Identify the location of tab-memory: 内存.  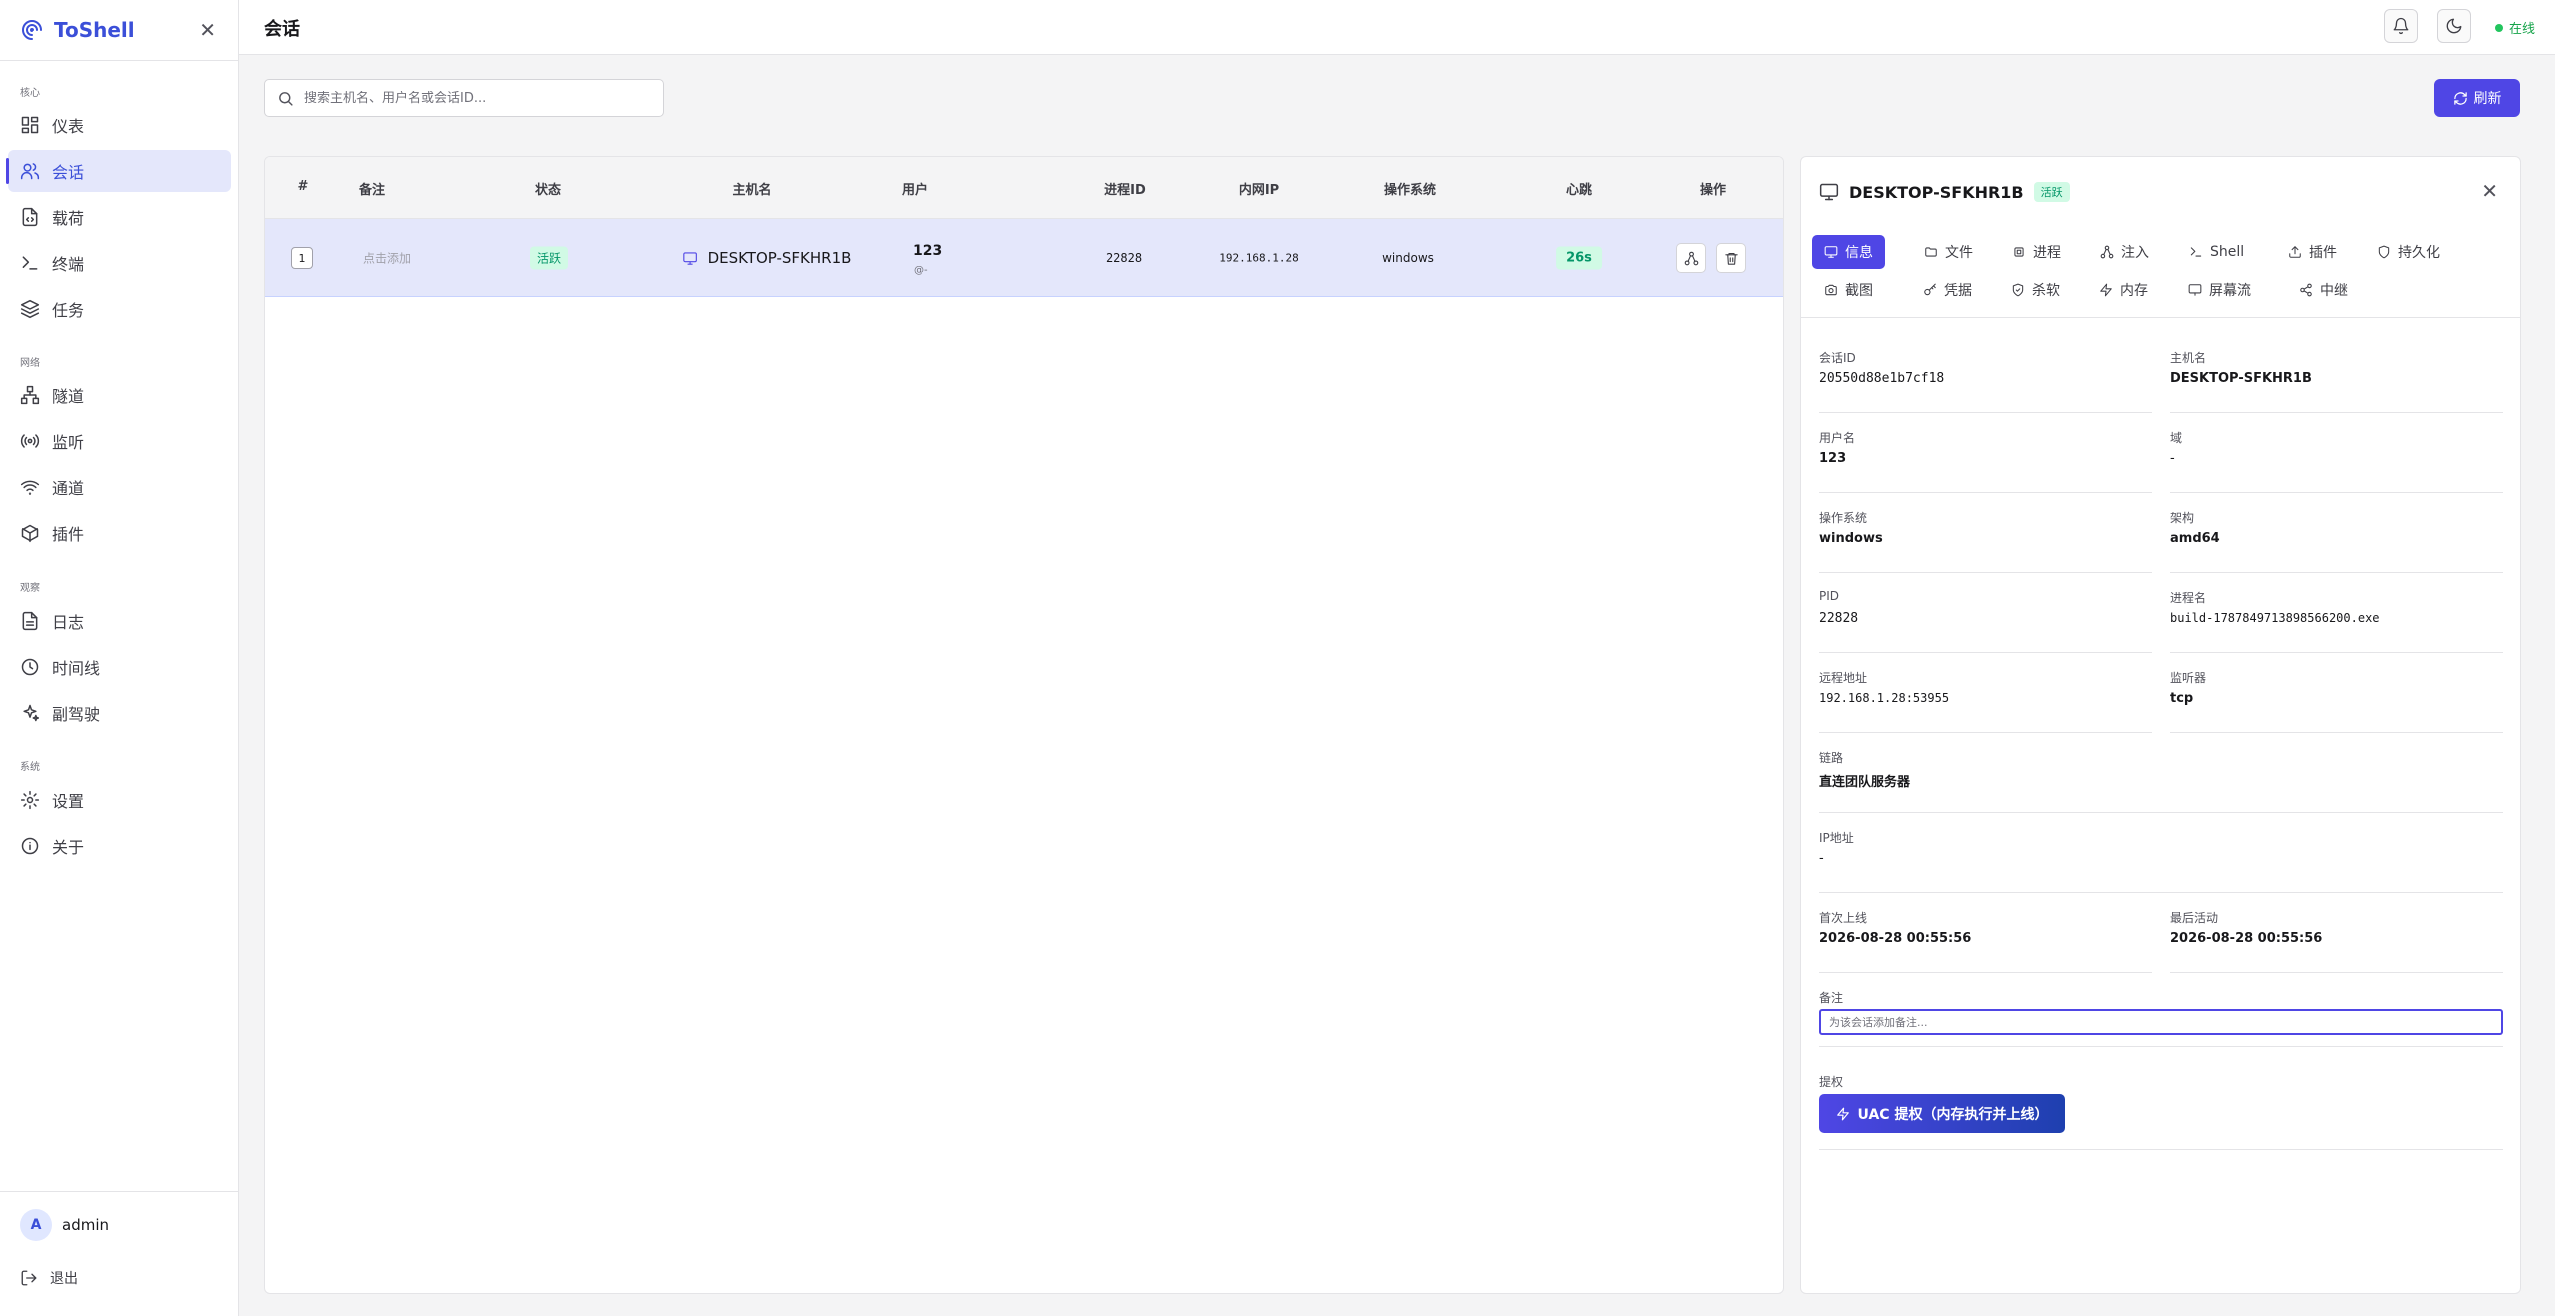
(2123, 290).